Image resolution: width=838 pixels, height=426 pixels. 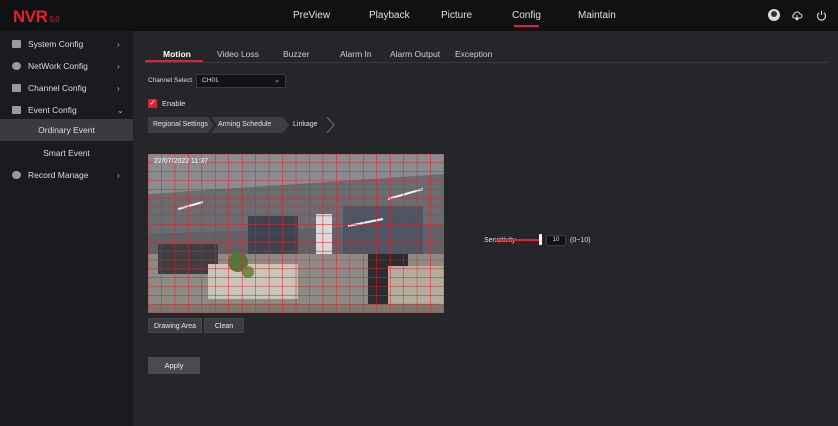 What do you see at coordinates (540, 239) in the screenshot?
I see `sensitivity-slider-handle` at bounding box center [540, 239].